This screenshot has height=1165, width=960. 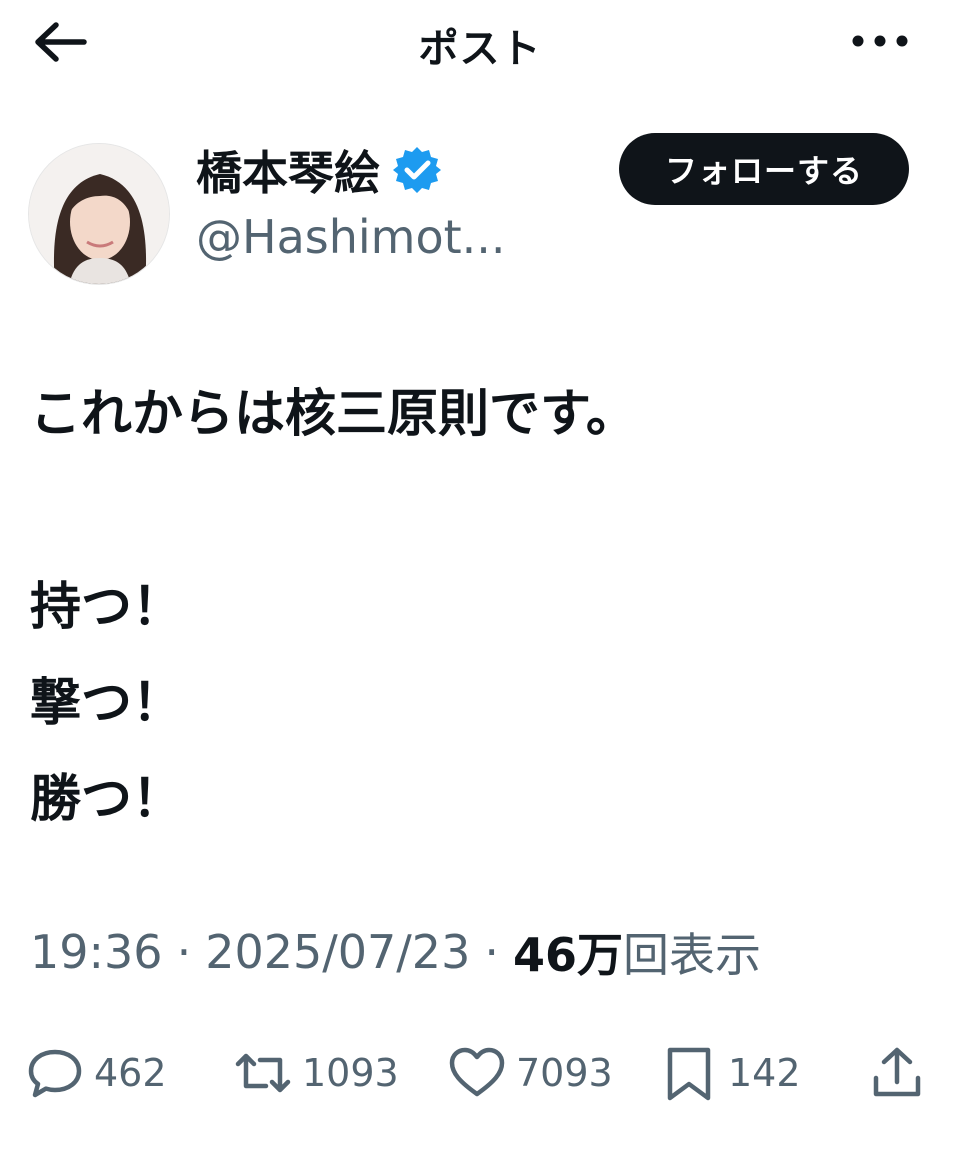 I want to click on author-name: 橋本琴絵, so click(x=288, y=170).